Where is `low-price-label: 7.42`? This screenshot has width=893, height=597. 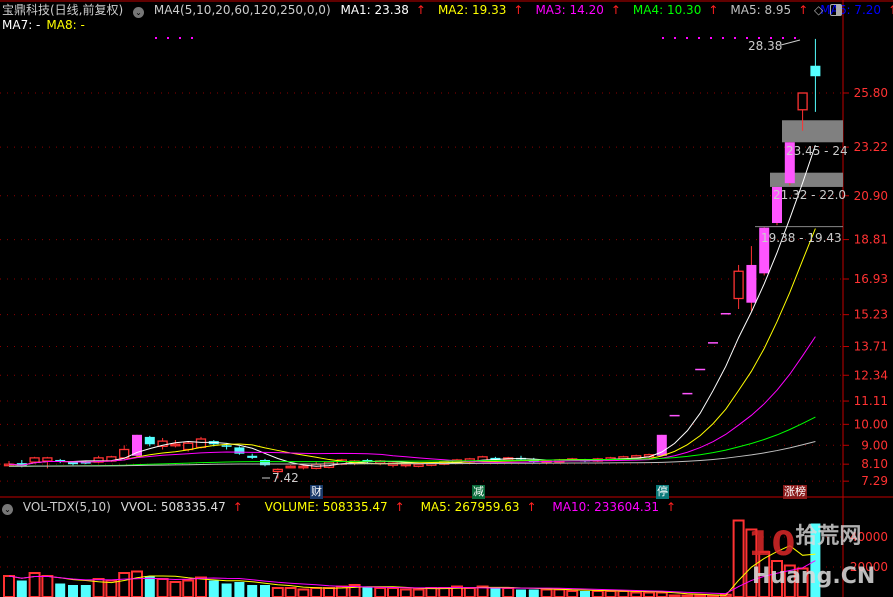
low-price-label: 7.42 is located at coordinates (285, 478).